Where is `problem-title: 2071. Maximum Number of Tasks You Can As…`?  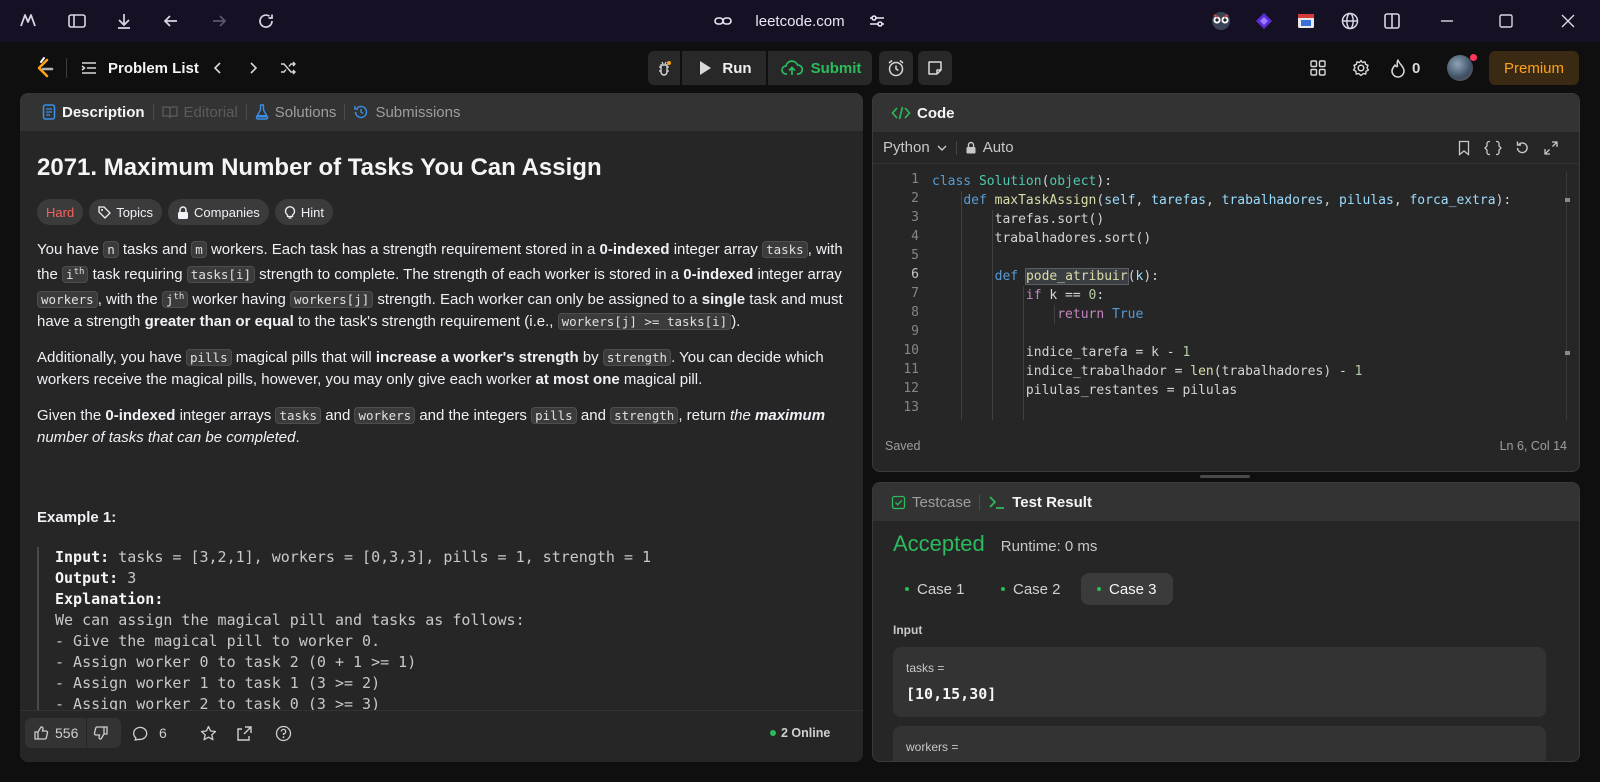
problem-title: 2071. Maximum Number of Tasks You Can As… is located at coordinates (319, 167).